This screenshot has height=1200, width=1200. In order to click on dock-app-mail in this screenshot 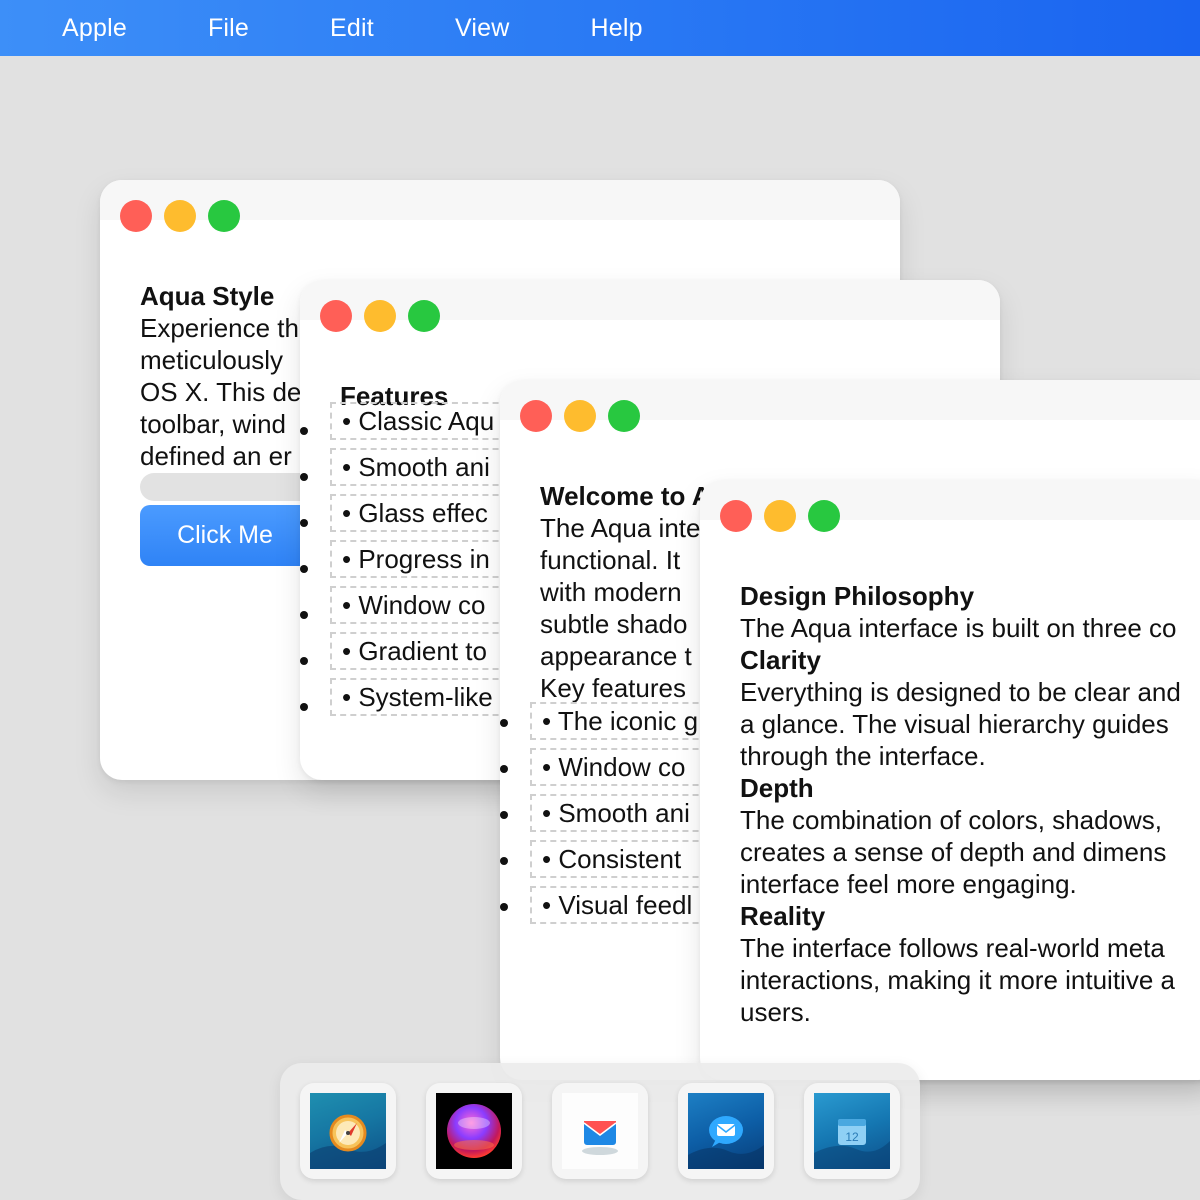, I will do `click(600, 1131)`.